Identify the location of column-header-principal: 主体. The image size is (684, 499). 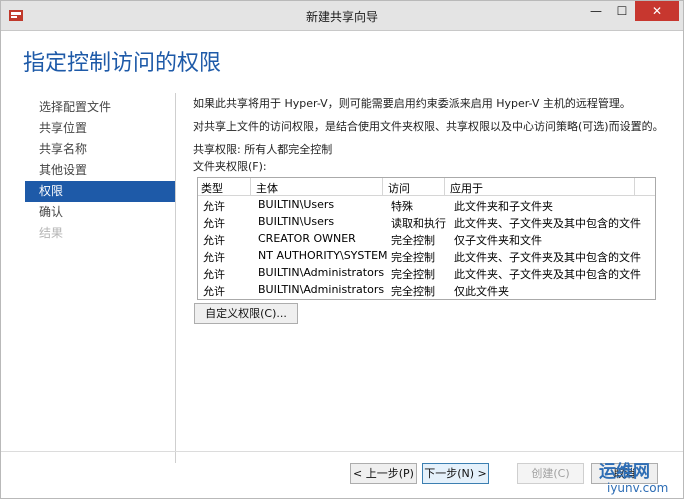
(267, 188).